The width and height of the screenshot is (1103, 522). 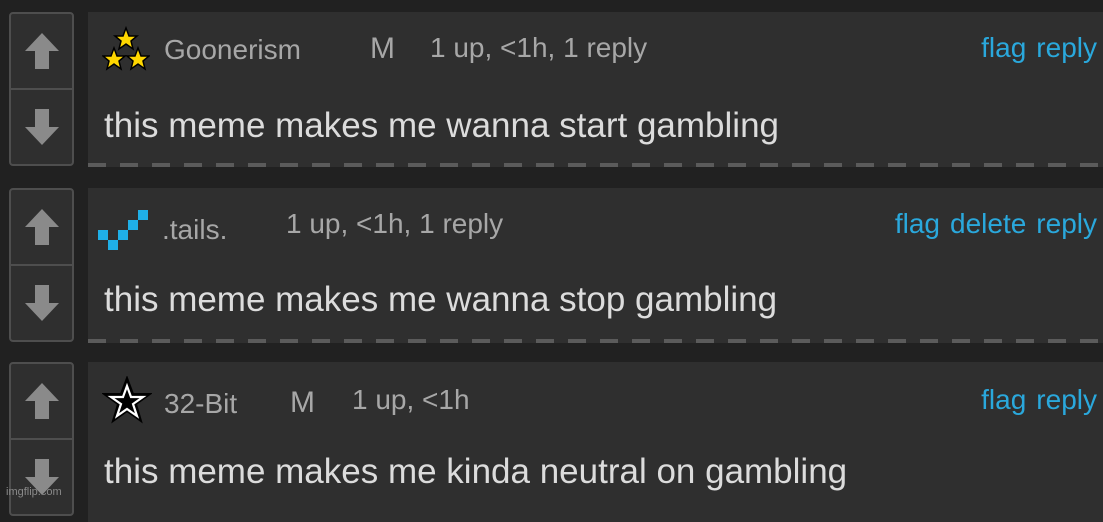 What do you see at coordinates (194, 230) in the screenshot?
I see `username-link: .tails.` at bounding box center [194, 230].